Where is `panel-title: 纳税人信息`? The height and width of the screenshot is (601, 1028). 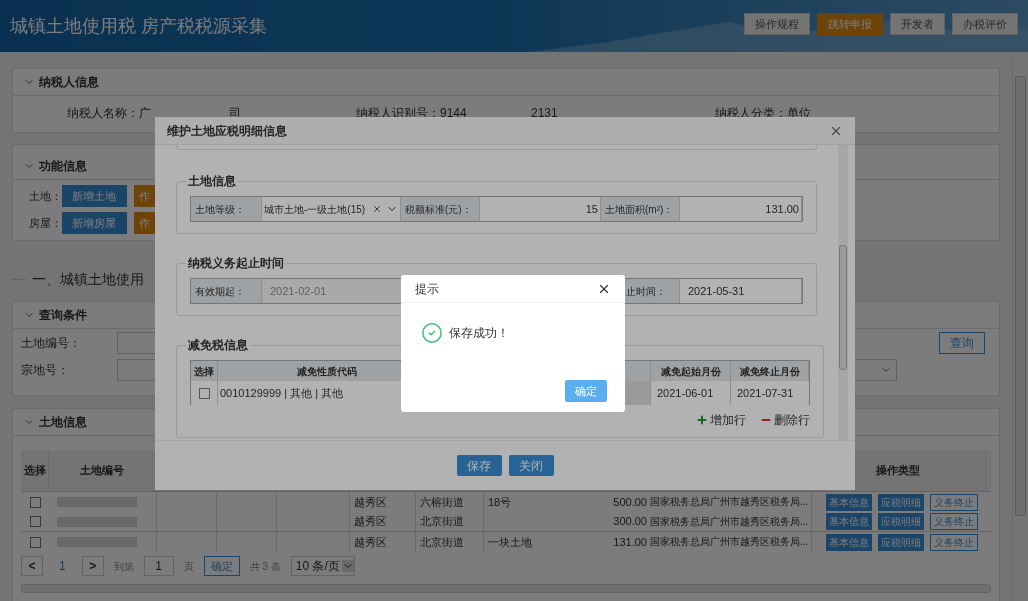
panel-title: 纳税人信息 is located at coordinates (69, 82).